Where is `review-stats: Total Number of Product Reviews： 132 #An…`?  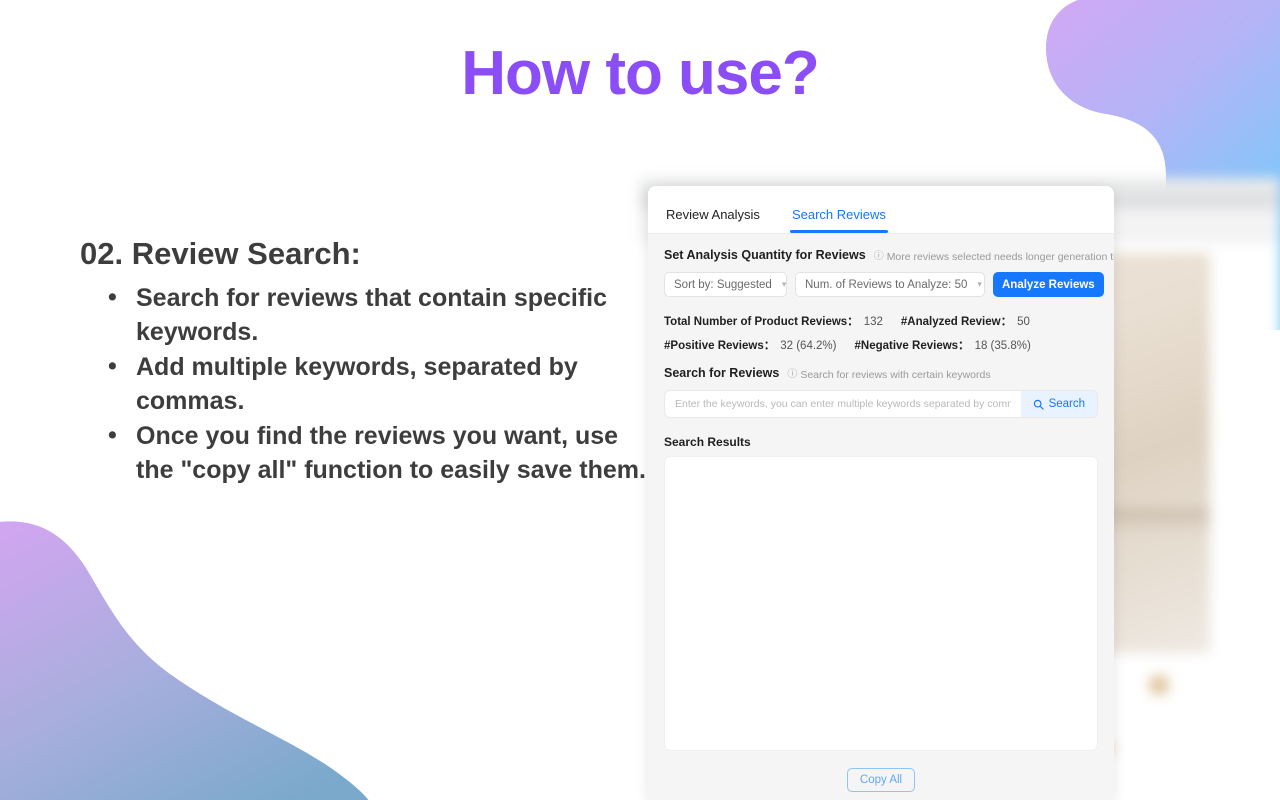 review-stats: Total Number of Product Reviews： 132 #An… is located at coordinates (881, 333).